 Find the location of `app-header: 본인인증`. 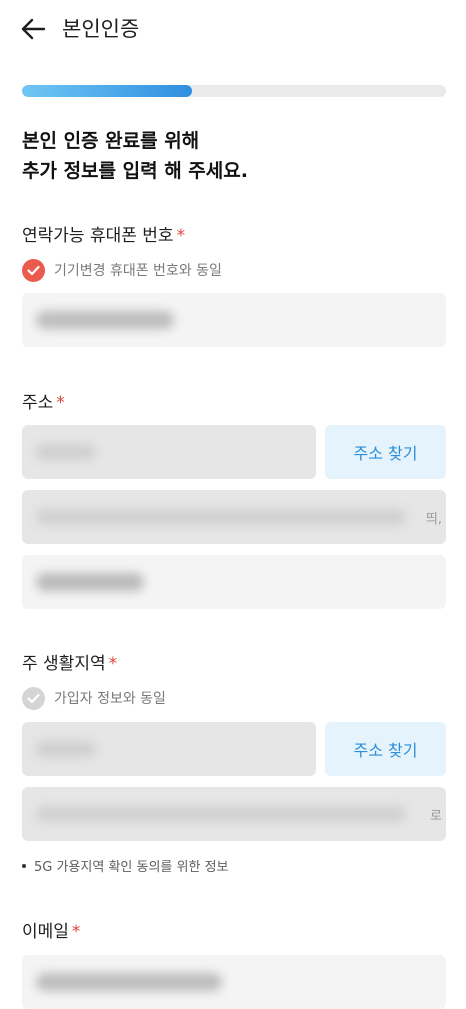

app-header: 본인인증 is located at coordinates (233, 29).